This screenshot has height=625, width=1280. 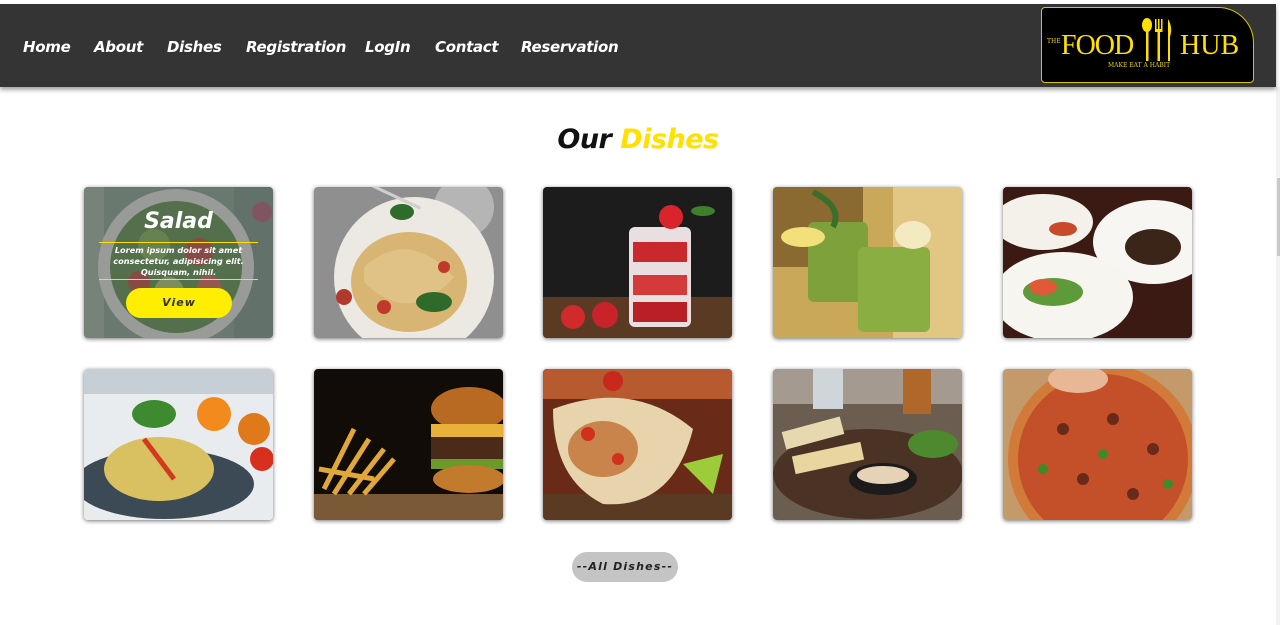 I want to click on nav-login: LogIn, so click(x=388, y=47).